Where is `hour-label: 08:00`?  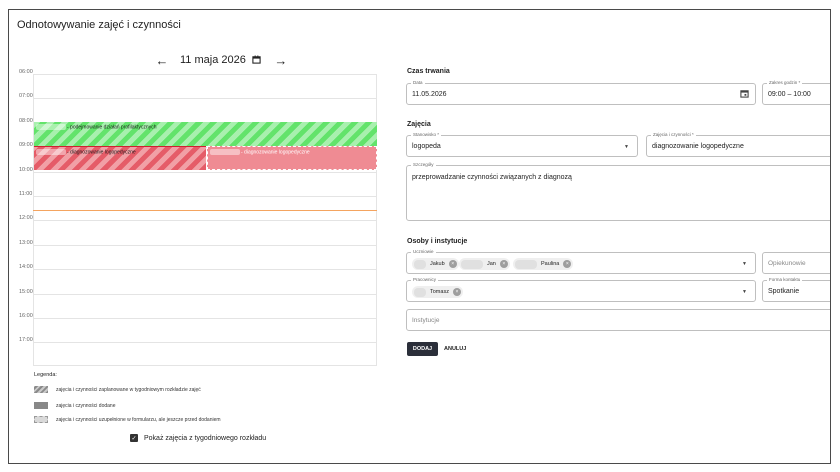
hour-label: 08:00 is located at coordinates (26, 120).